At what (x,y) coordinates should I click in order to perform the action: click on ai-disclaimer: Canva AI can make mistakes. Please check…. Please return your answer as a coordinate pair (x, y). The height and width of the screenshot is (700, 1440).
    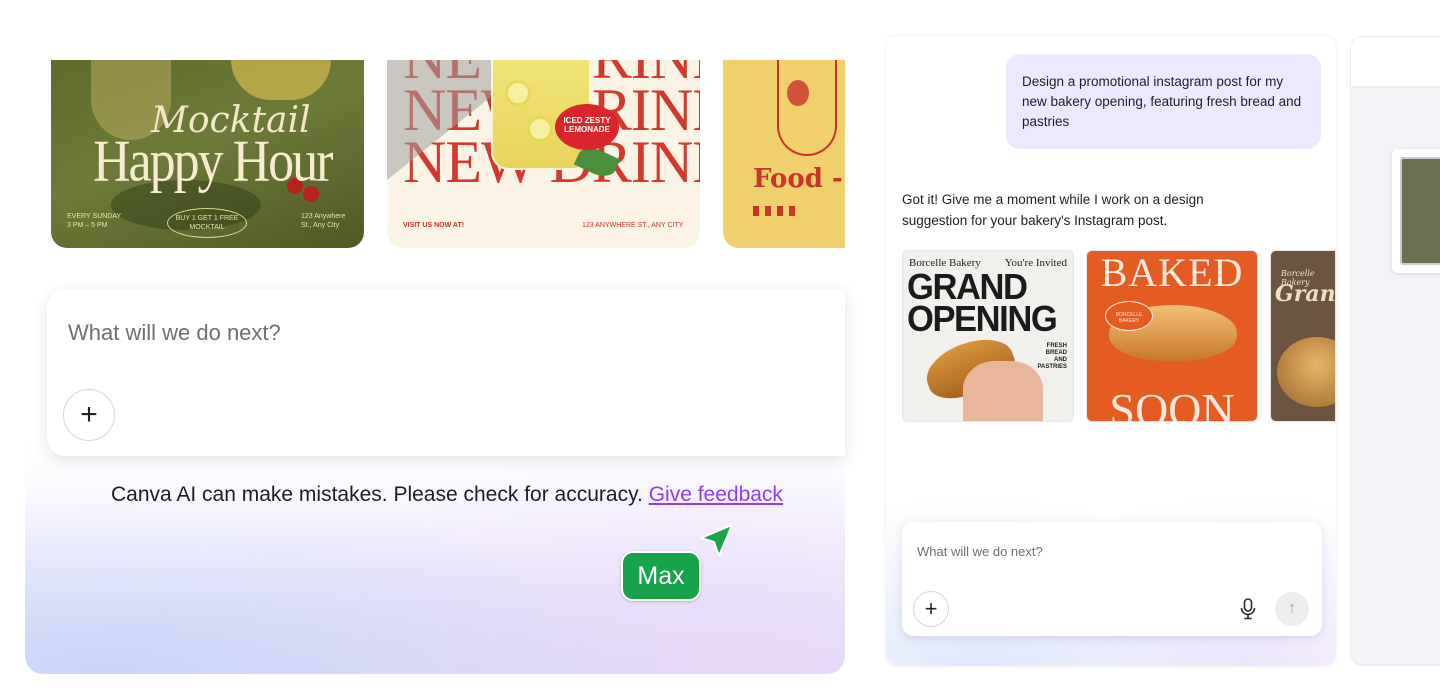
    Looking at the image, I should click on (447, 495).